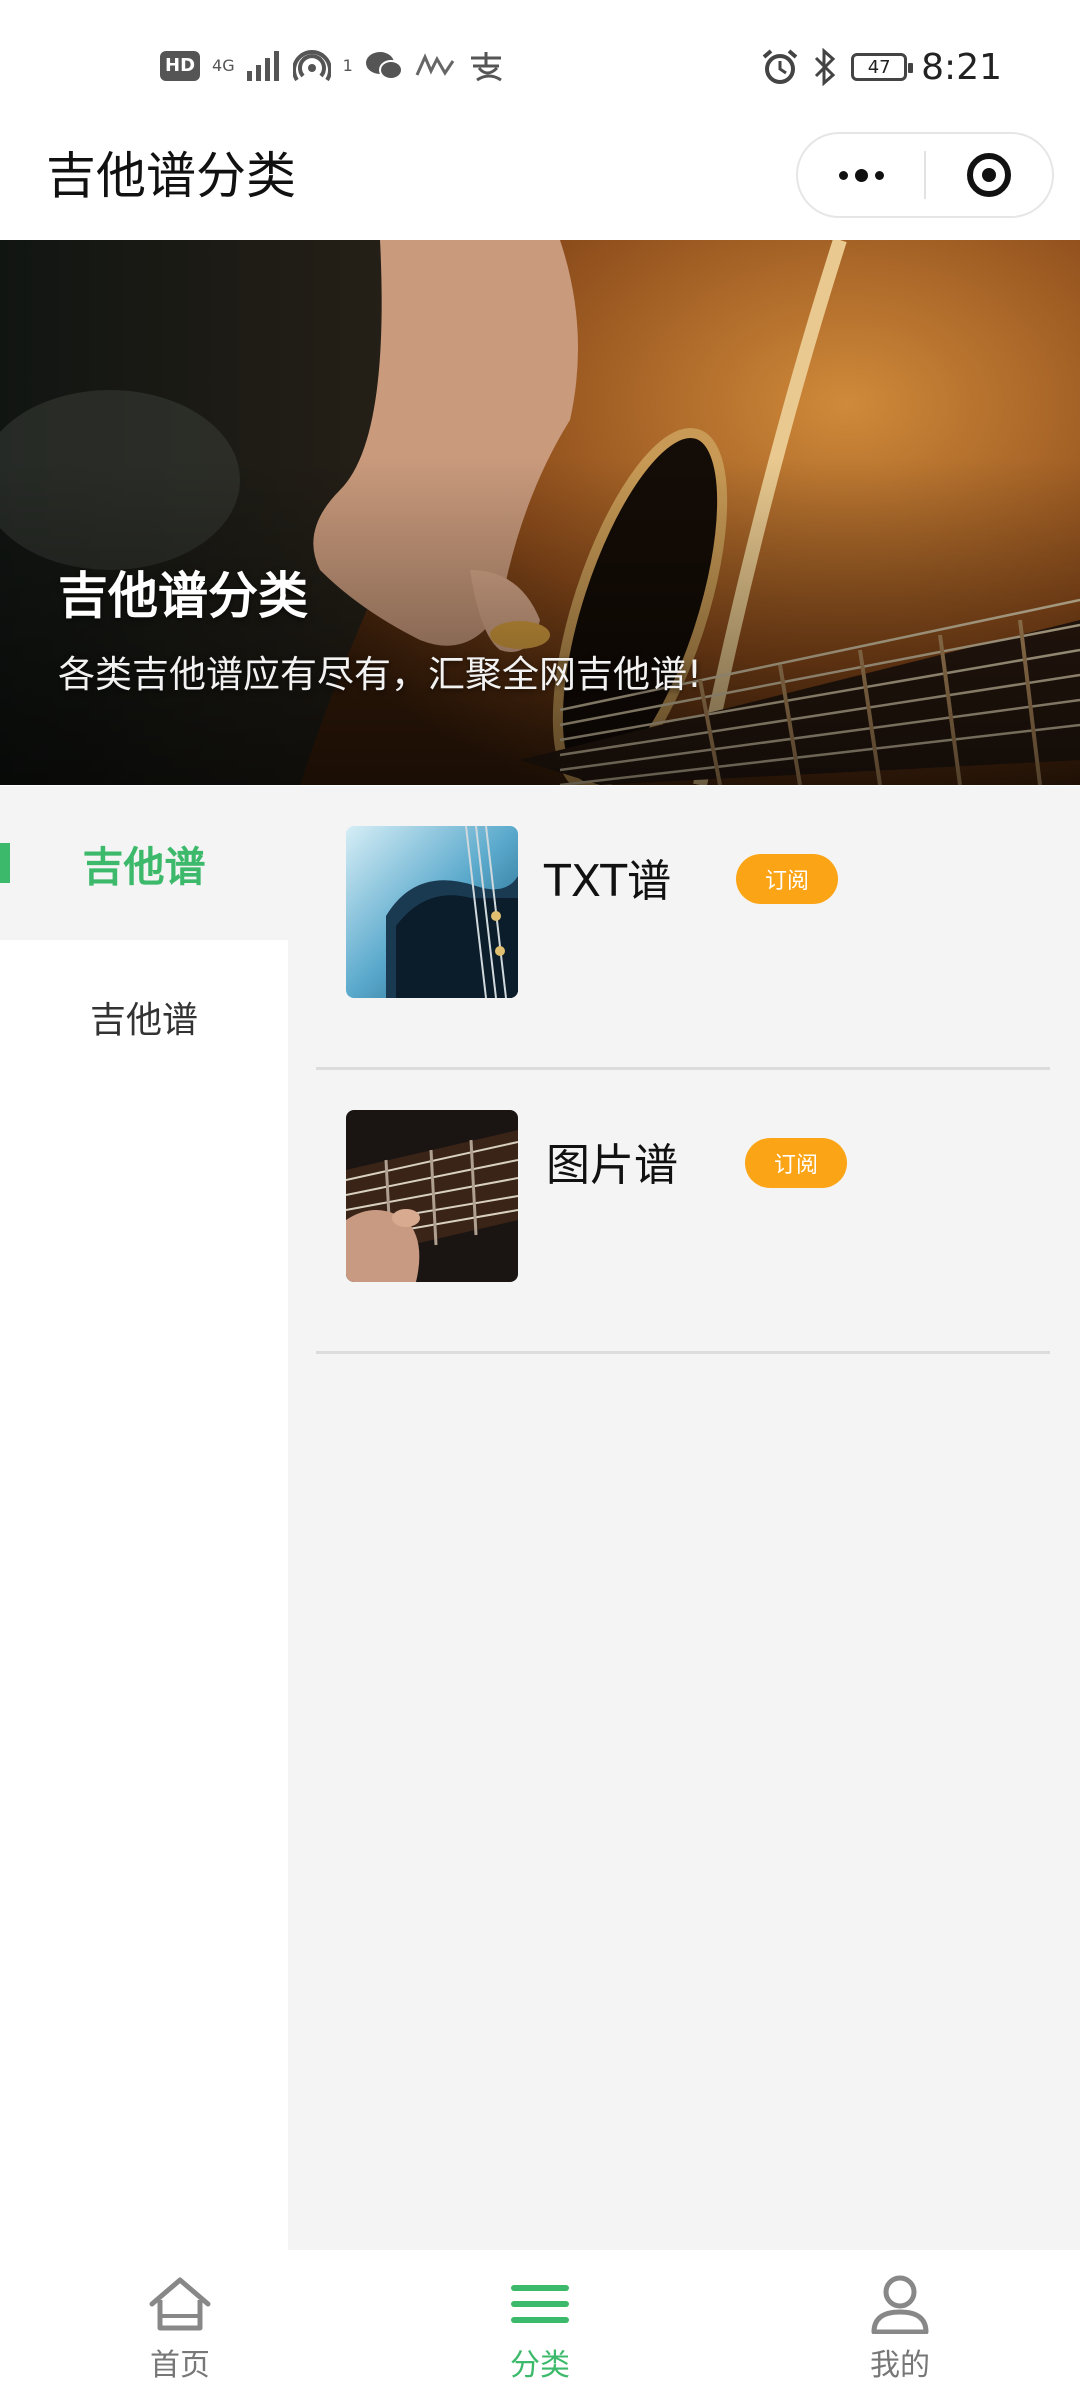 The image size is (1080, 2400). I want to click on clock: 8:21, so click(961, 67).